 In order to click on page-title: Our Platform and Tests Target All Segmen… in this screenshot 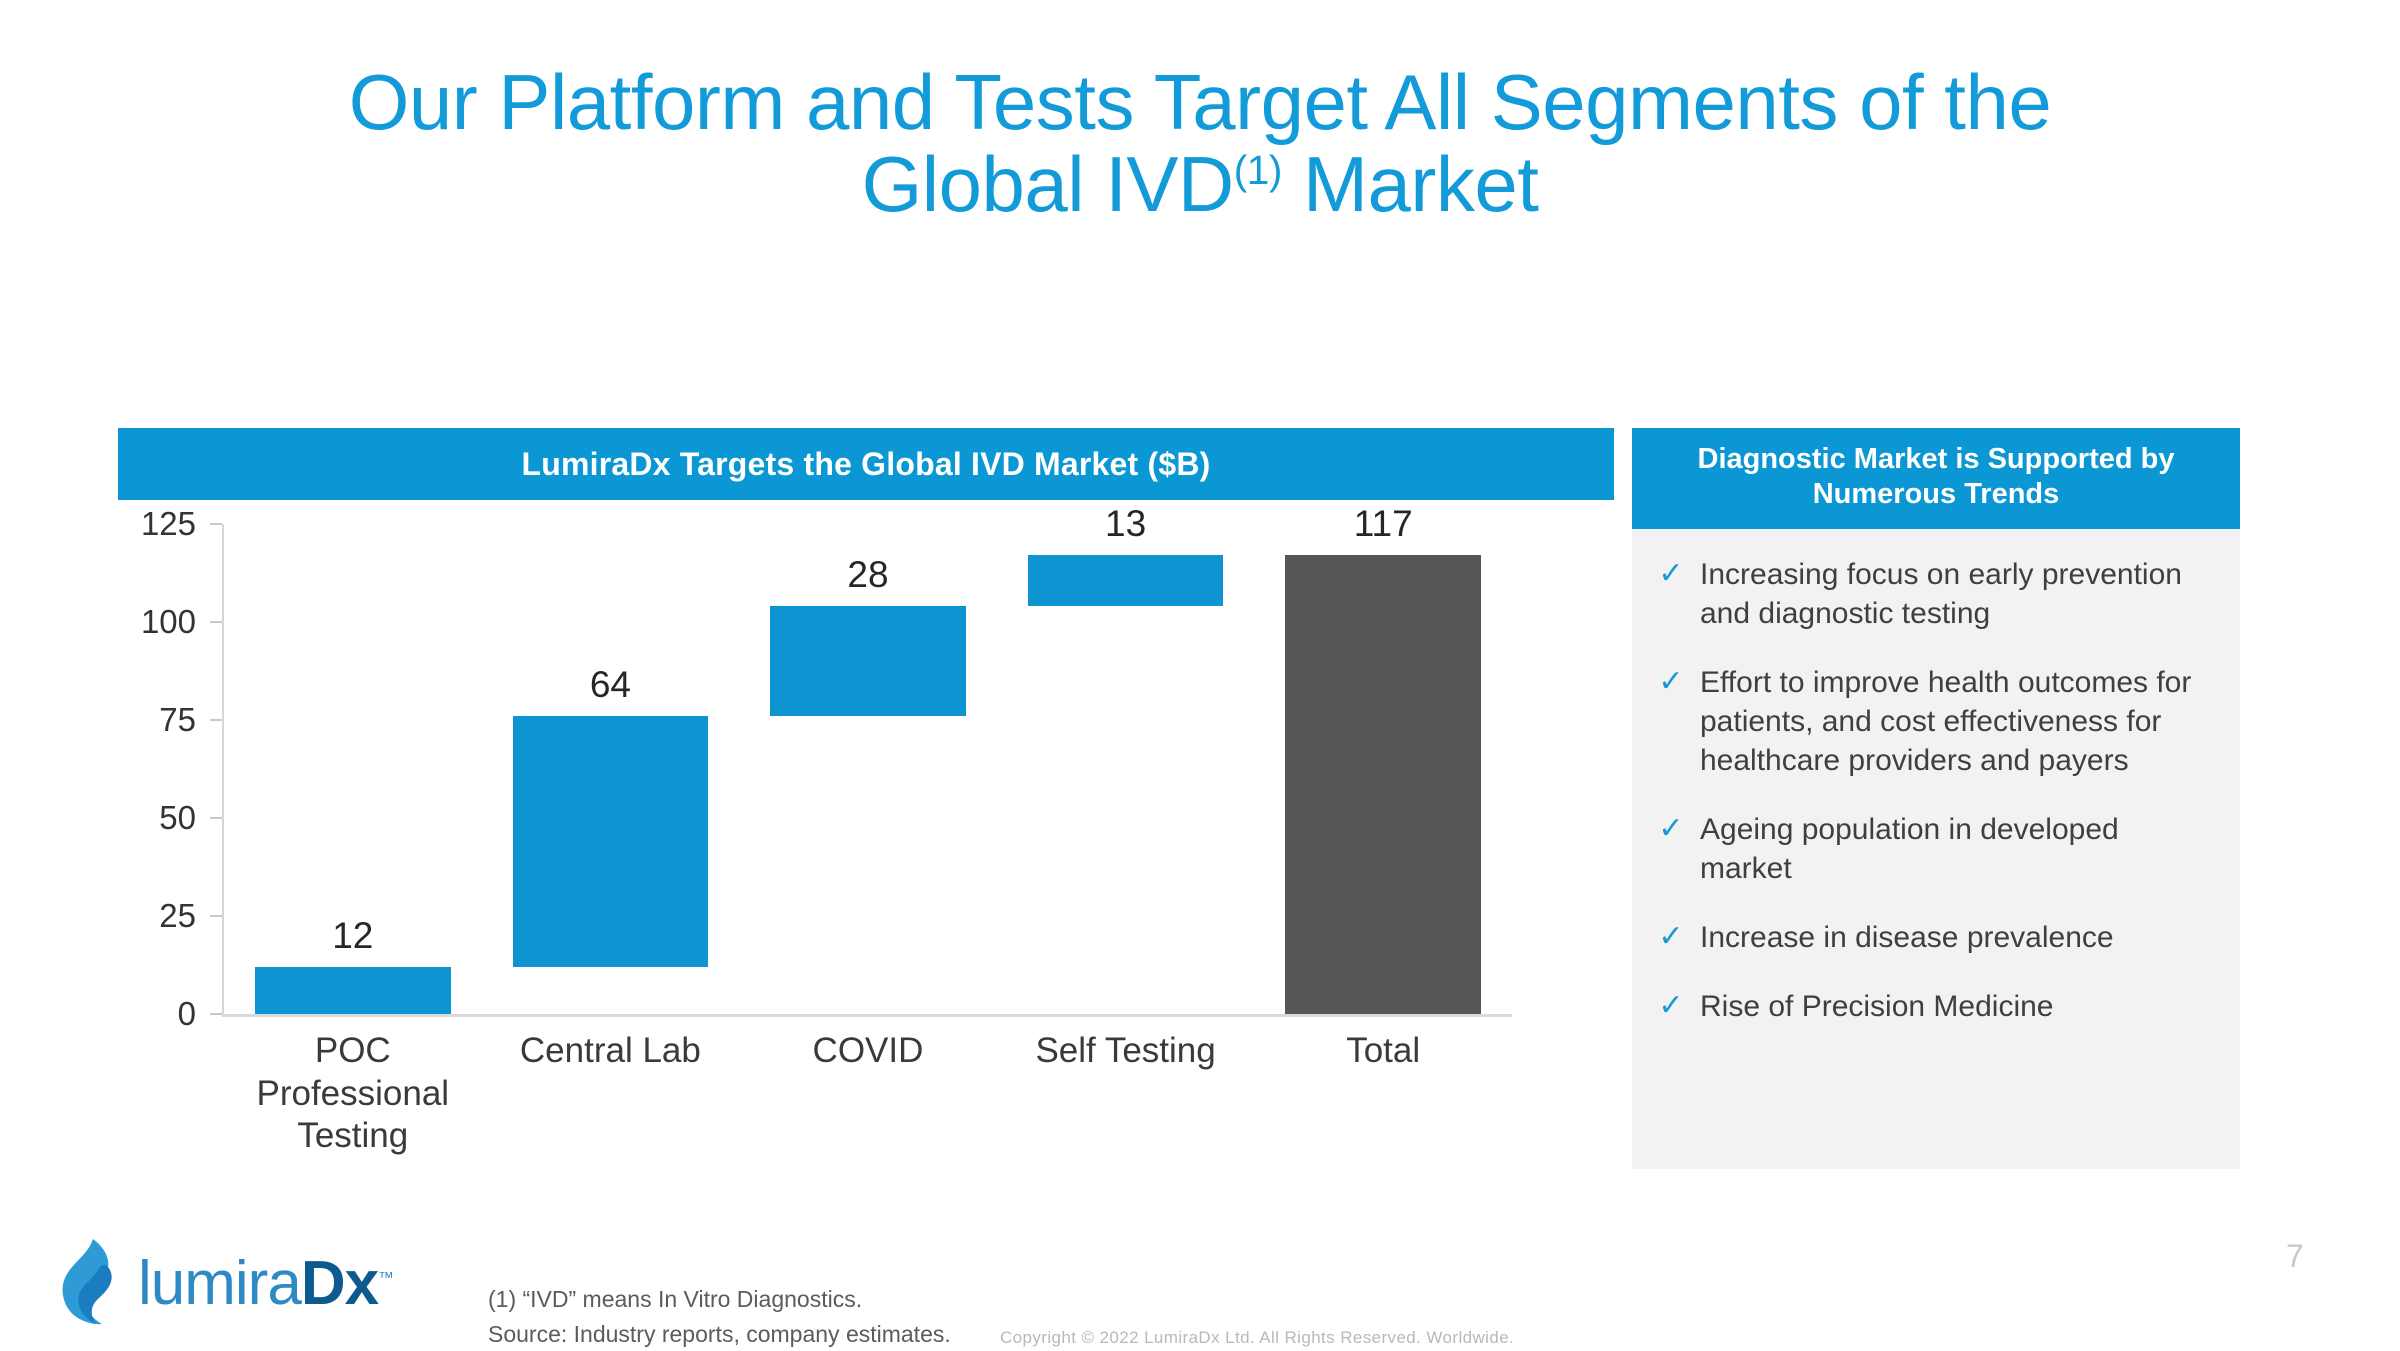, I will do `click(1200, 144)`.